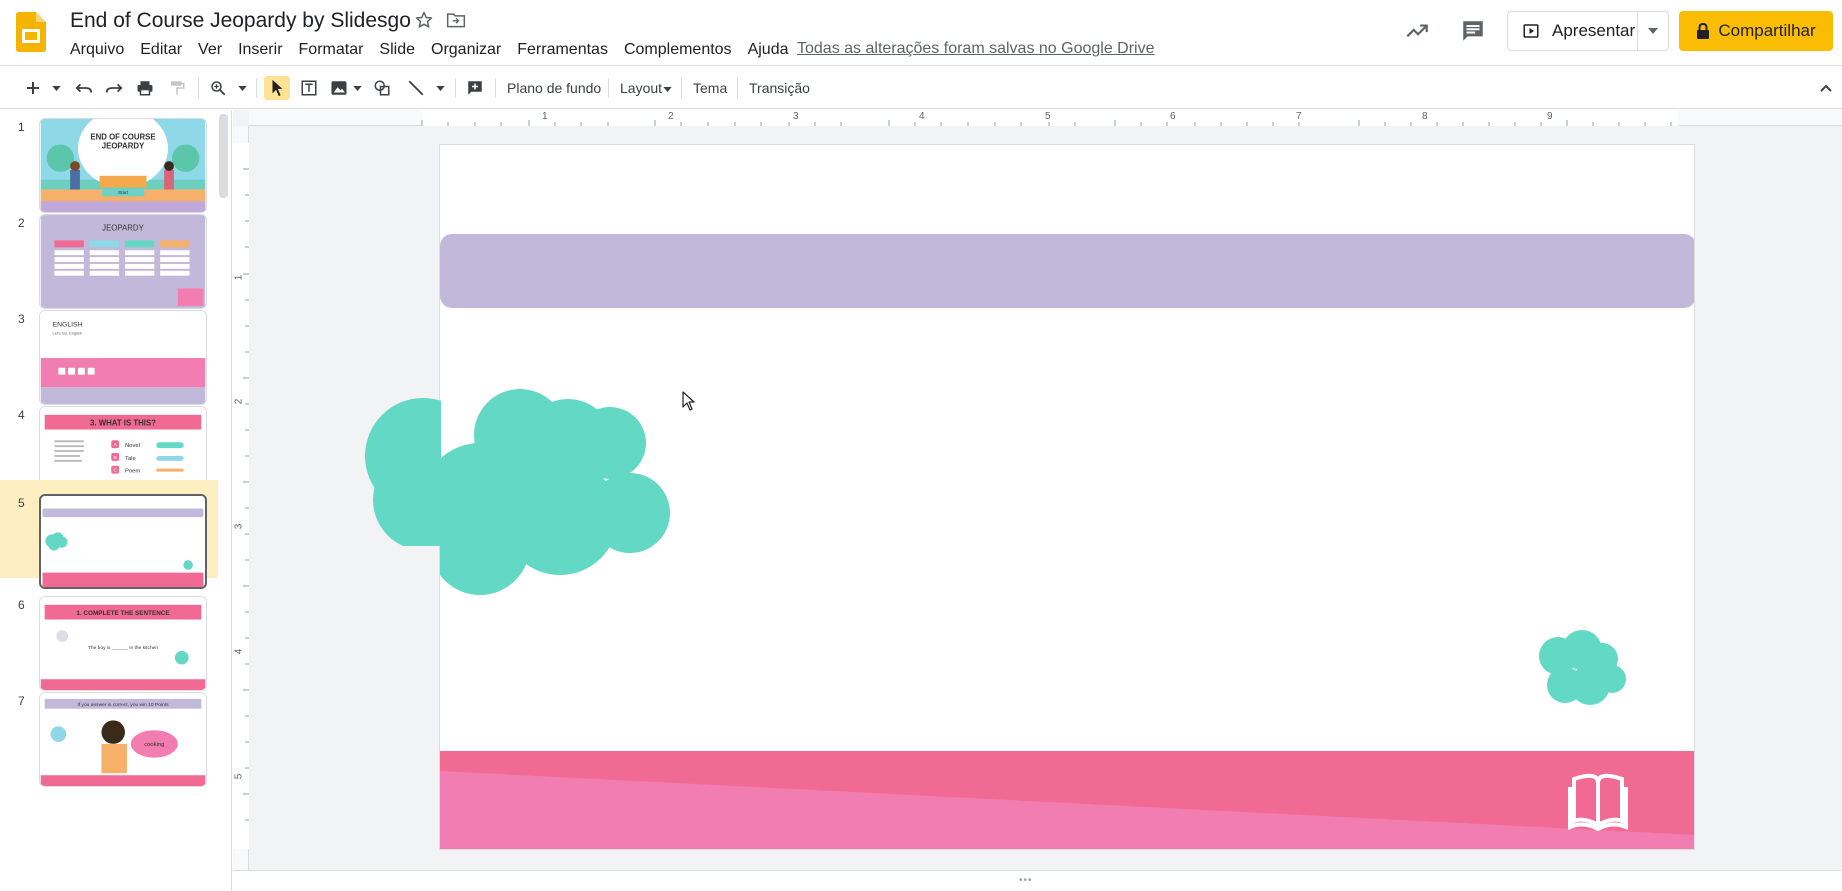 The width and height of the screenshot is (1842, 891). What do you see at coordinates (241, 498) in the screenshot?
I see `vertical-ruler: 1 2 3 4 5` at bounding box center [241, 498].